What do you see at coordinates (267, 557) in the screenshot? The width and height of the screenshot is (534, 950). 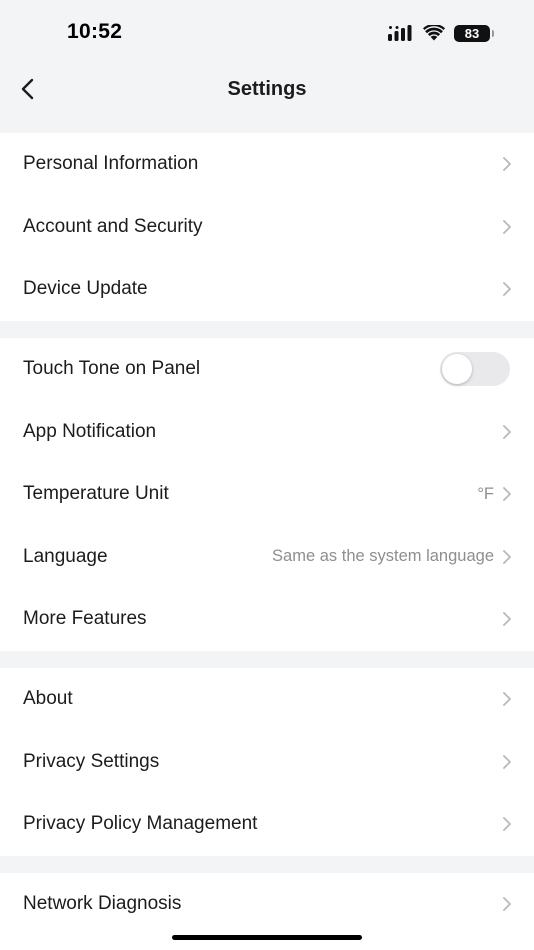 I see `row-language: Language Same as the system language` at bounding box center [267, 557].